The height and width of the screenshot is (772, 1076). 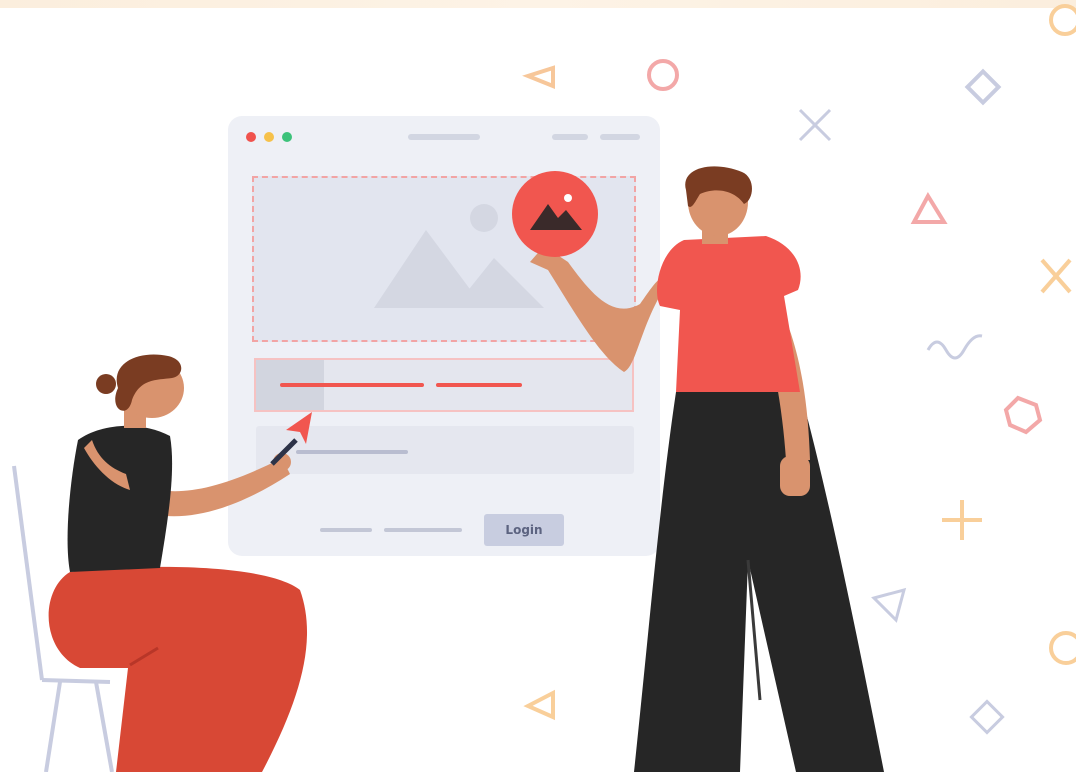 What do you see at coordinates (759, 581) in the screenshot?
I see `black-trousers` at bounding box center [759, 581].